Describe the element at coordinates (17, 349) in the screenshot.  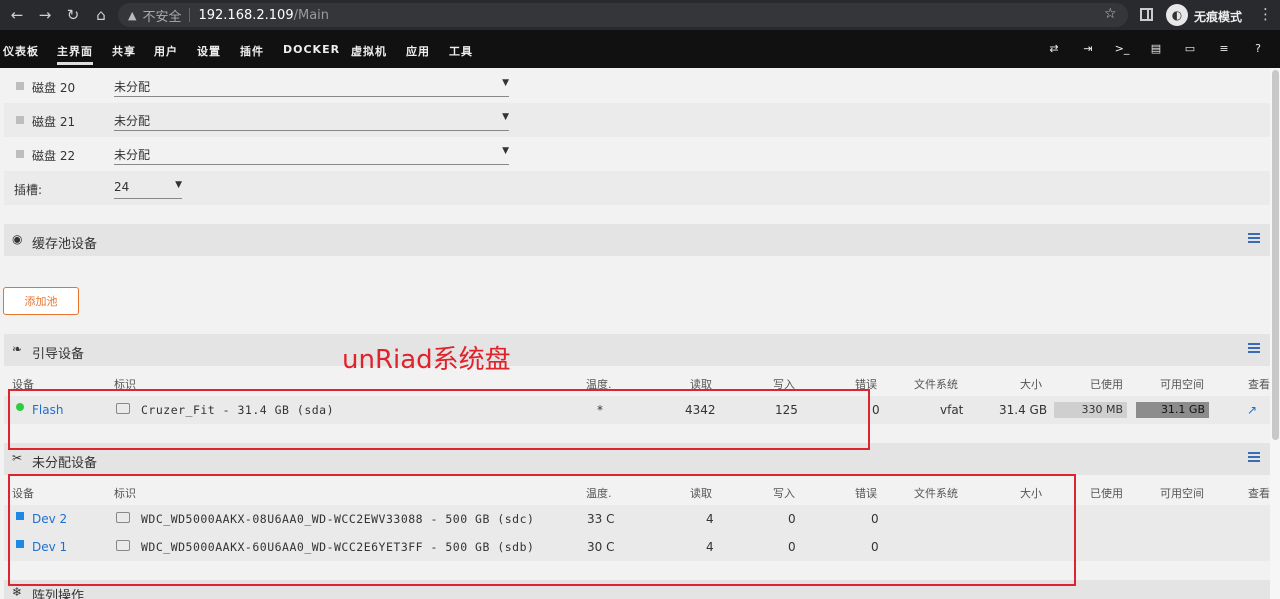
I see `paw-icon: ❧` at that location.